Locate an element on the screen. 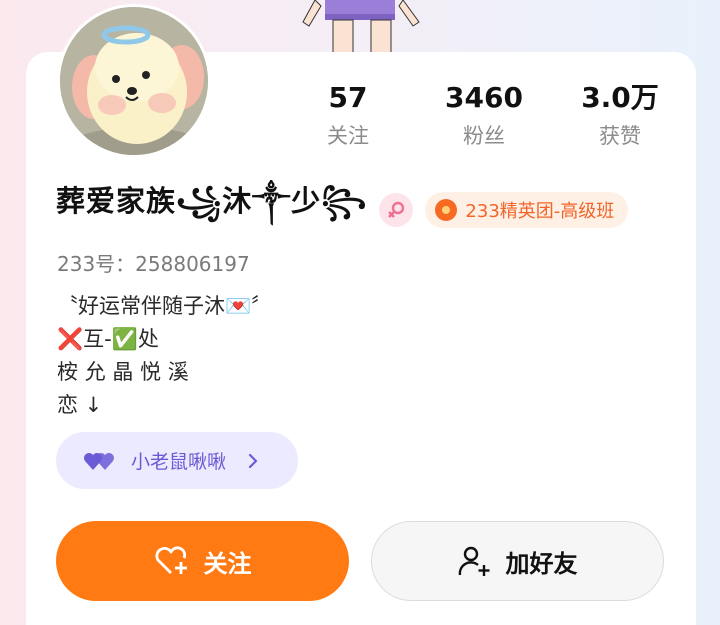 This screenshot has width=720, height=625. profile-name: 葬爱家族꧁沐༒少꧂ is located at coordinates (212, 201).